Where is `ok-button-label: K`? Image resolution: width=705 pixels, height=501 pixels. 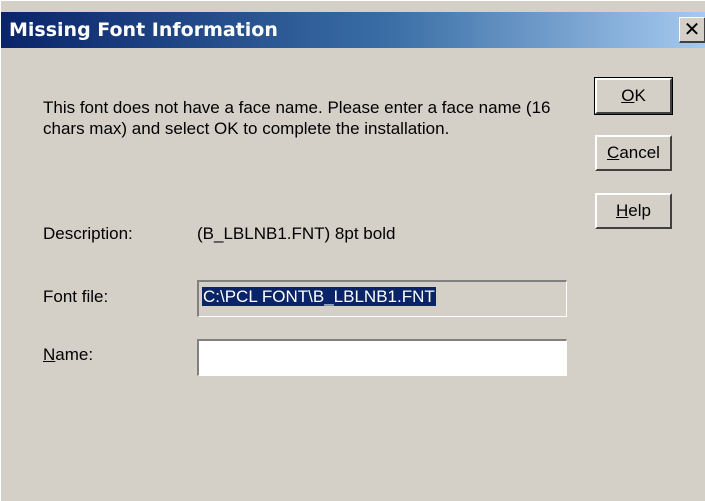
ok-button-label: K is located at coordinates (640, 95).